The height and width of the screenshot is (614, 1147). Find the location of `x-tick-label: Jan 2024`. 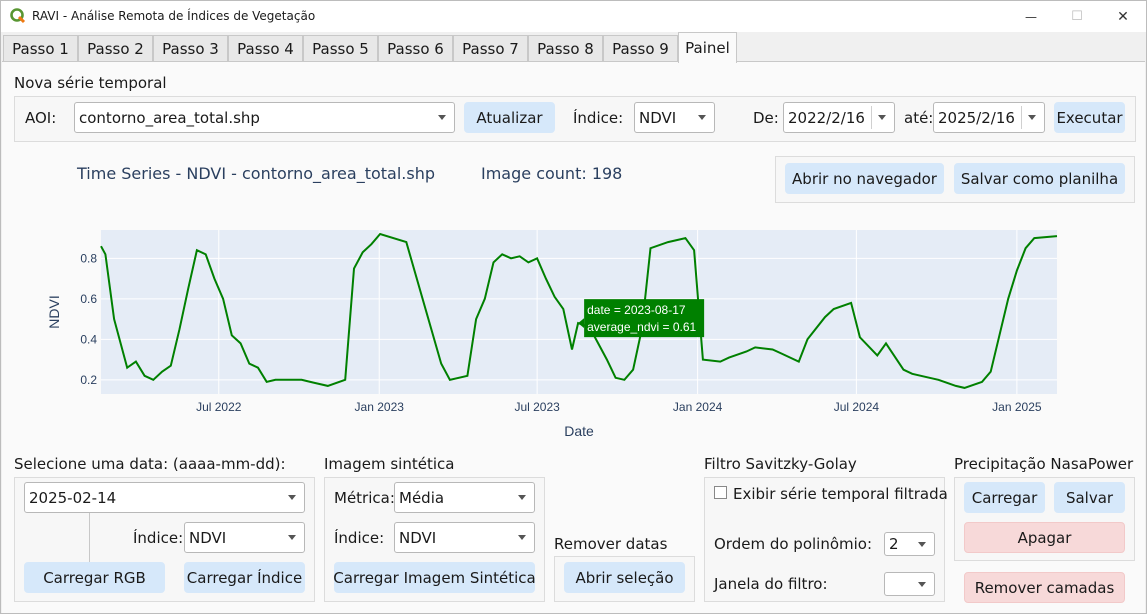

x-tick-label: Jan 2024 is located at coordinates (698, 407).